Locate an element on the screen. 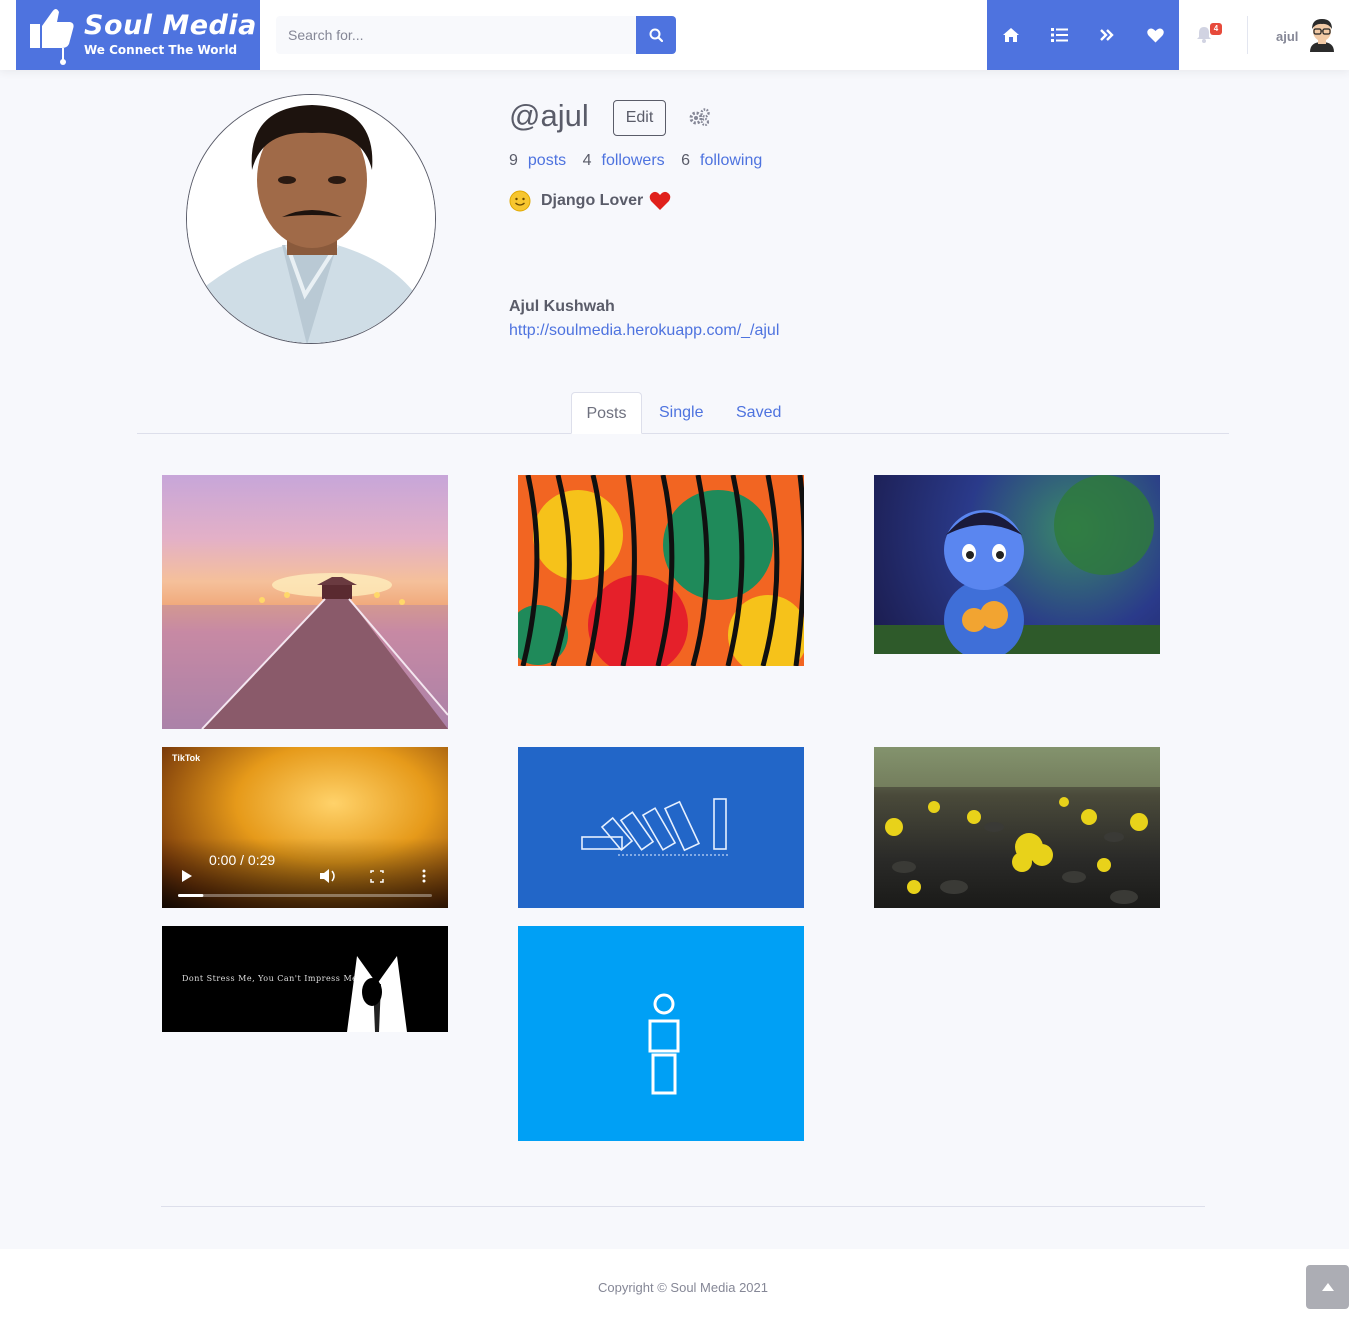 This screenshot has height=1325, width=1349. following-link: following is located at coordinates (731, 160).